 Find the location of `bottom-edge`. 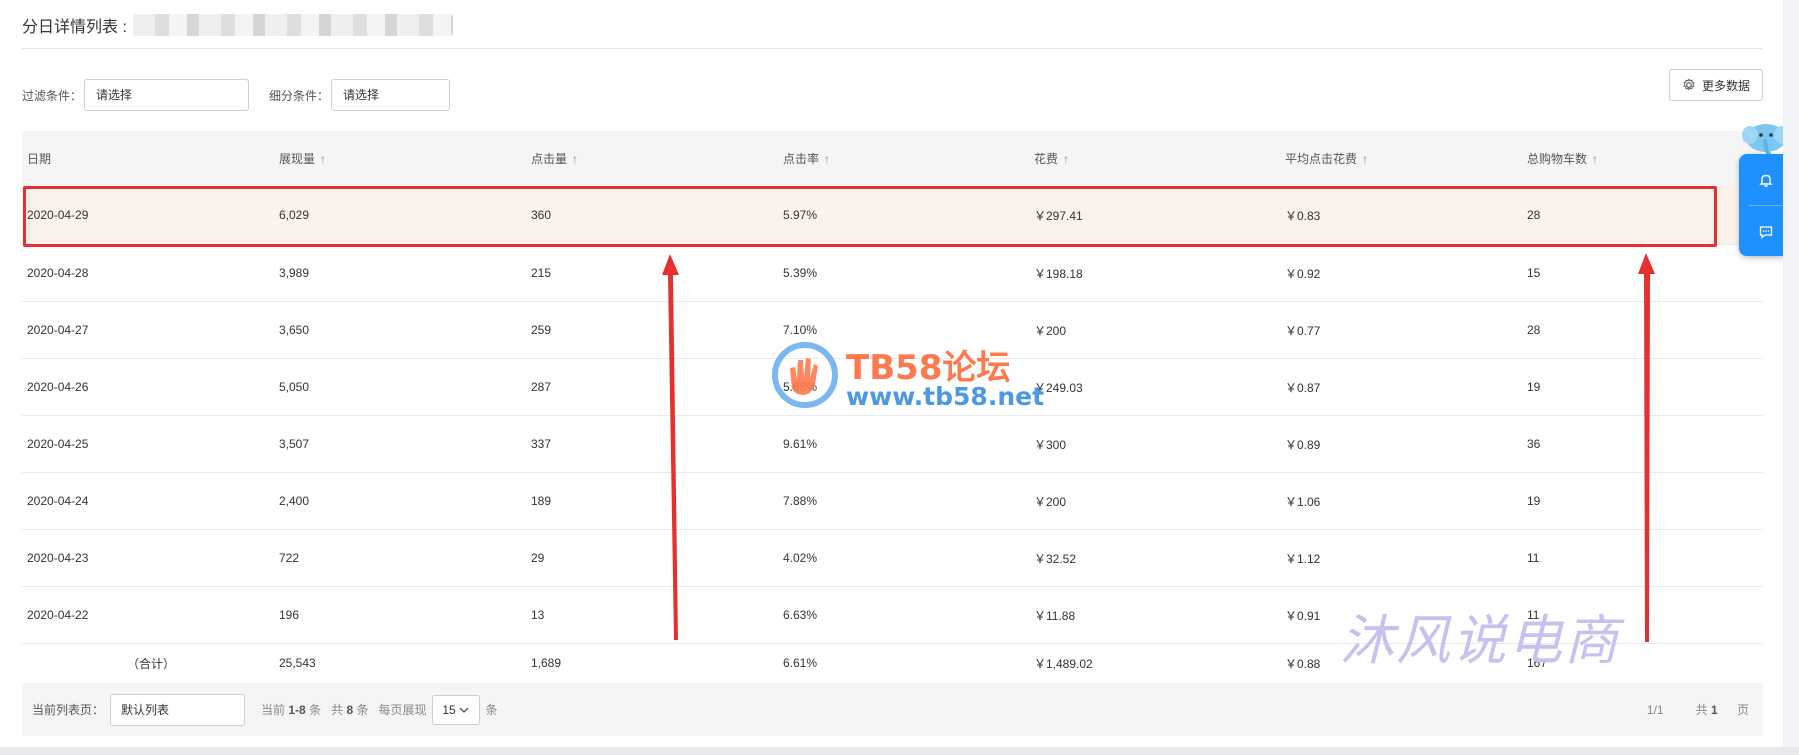

bottom-edge is located at coordinates (899, 751).